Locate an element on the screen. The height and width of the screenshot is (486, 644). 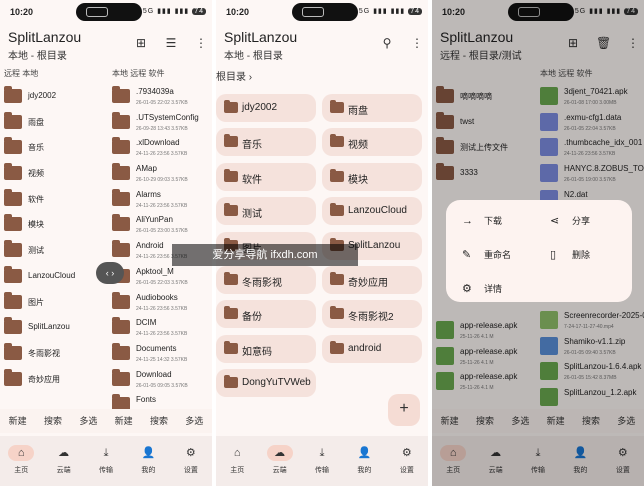
folder-name: android is located at coordinates (365, 348).